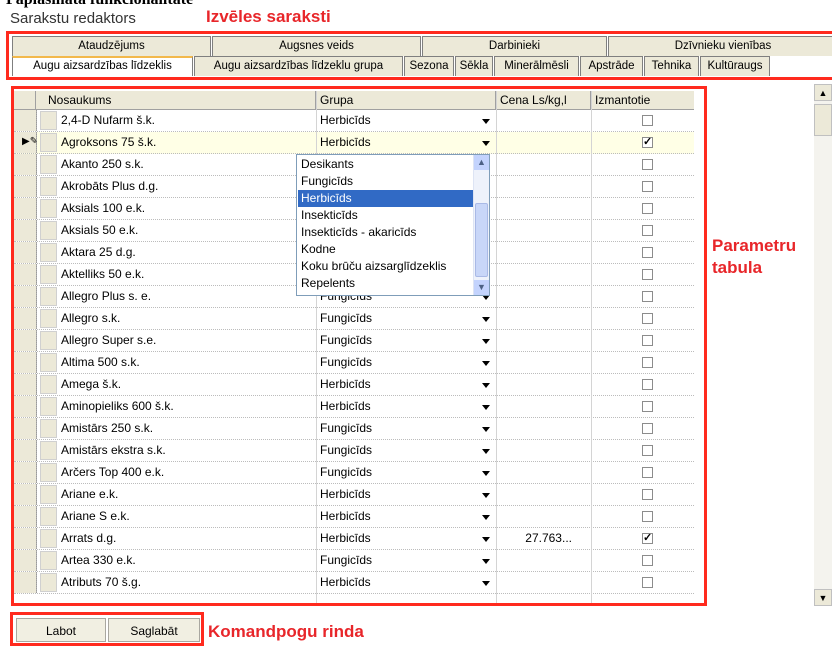  Describe the element at coordinates (316, 46) in the screenshot. I see `tab-augsnes-veids: Augsnes veids` at that location.